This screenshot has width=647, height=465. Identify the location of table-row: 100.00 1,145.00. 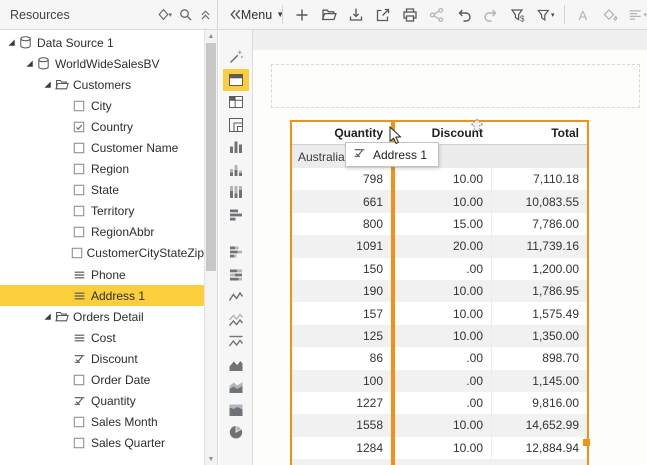
(439, 380).